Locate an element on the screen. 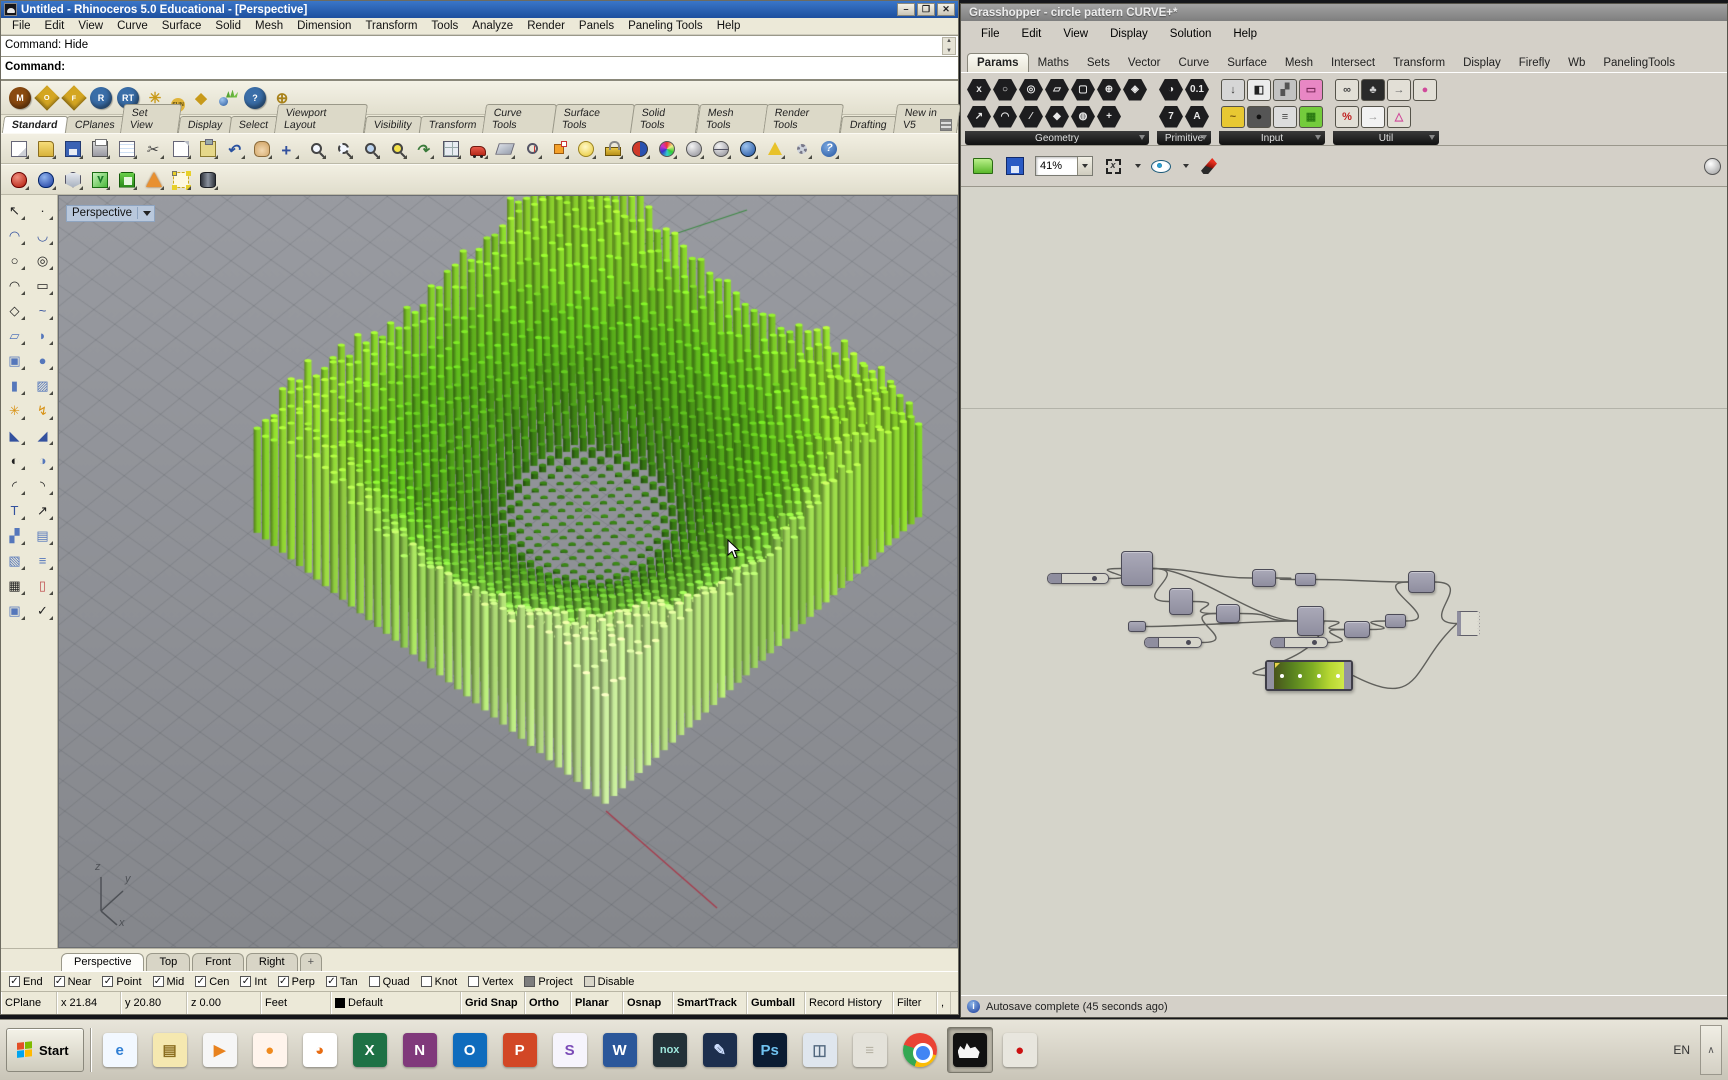 This screenshot has width=1728, height=1080. blend-tool-button: ◝ is located at coordinates (42, 485).